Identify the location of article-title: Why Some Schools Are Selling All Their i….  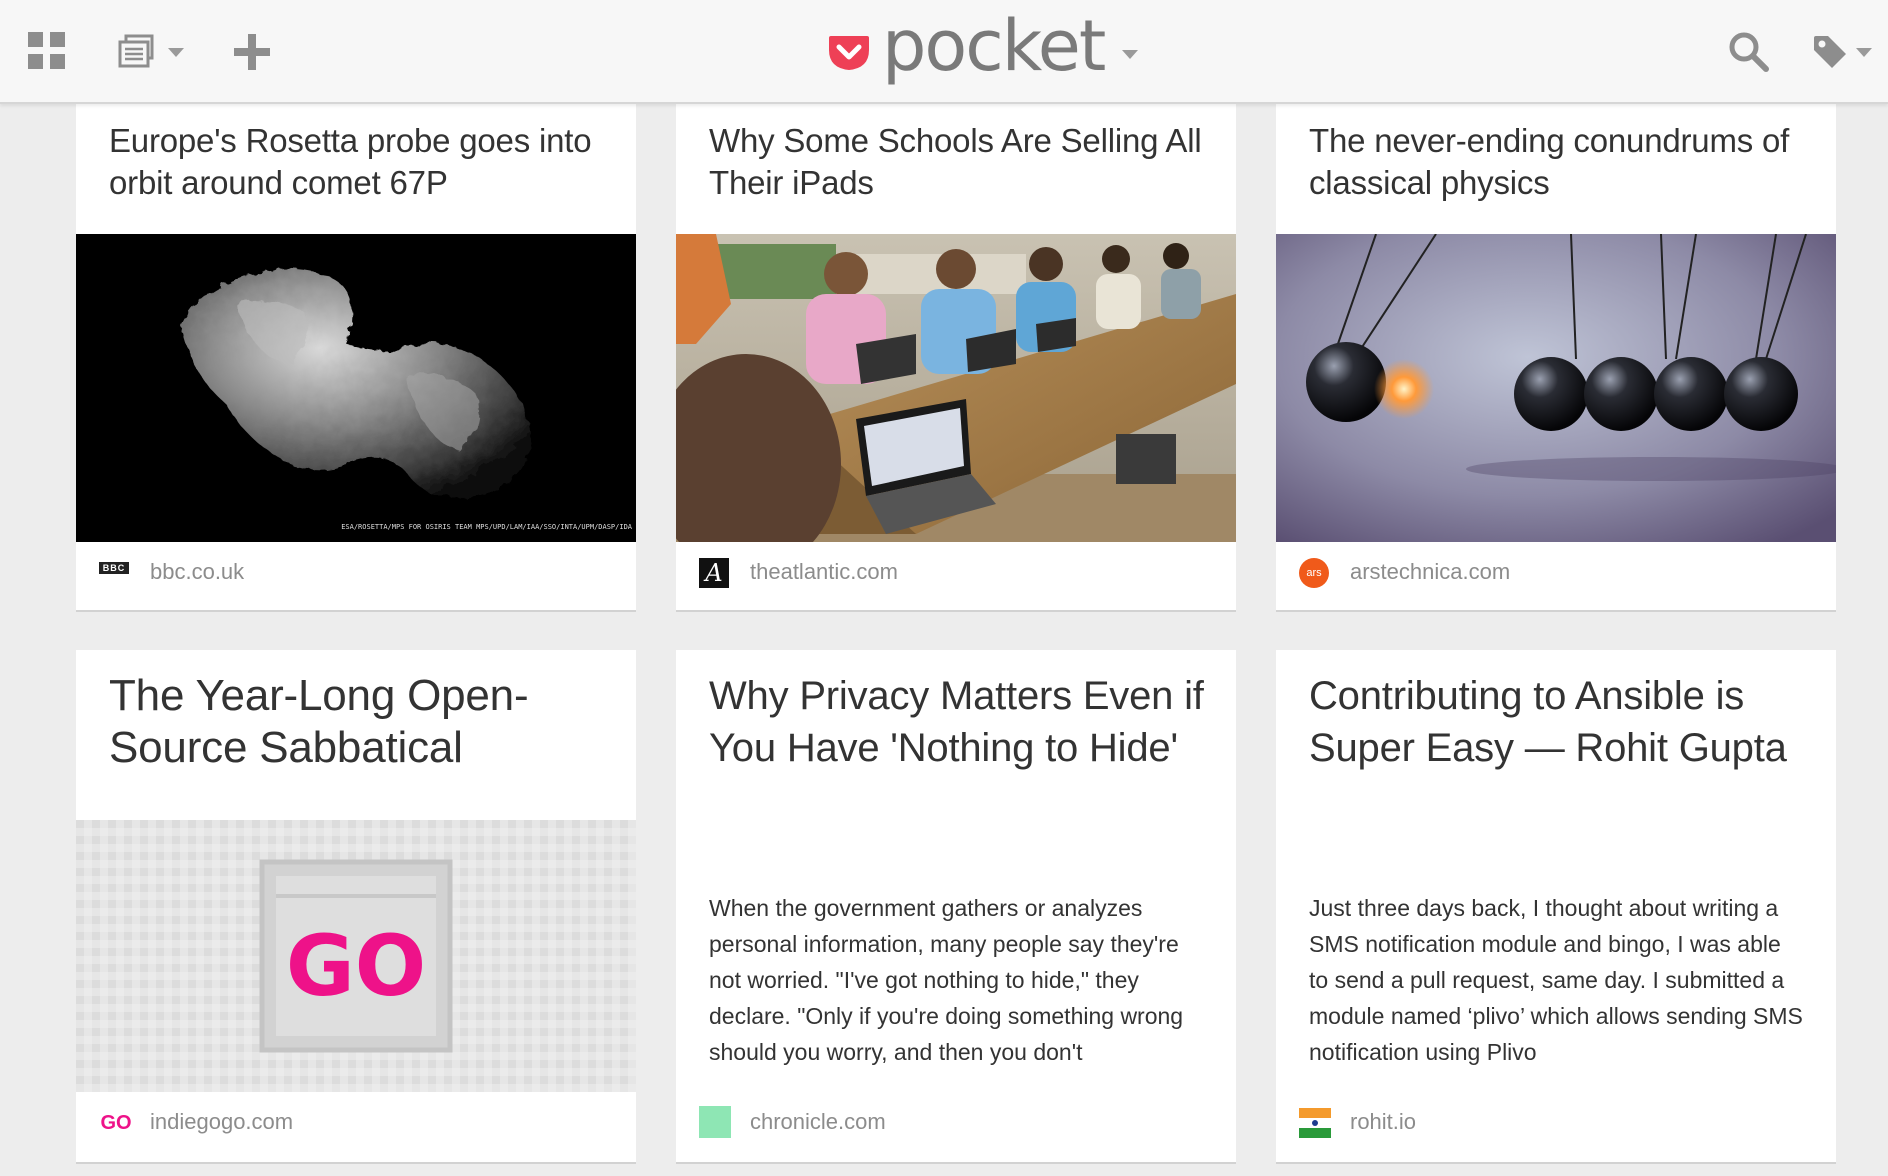
(958, 162).